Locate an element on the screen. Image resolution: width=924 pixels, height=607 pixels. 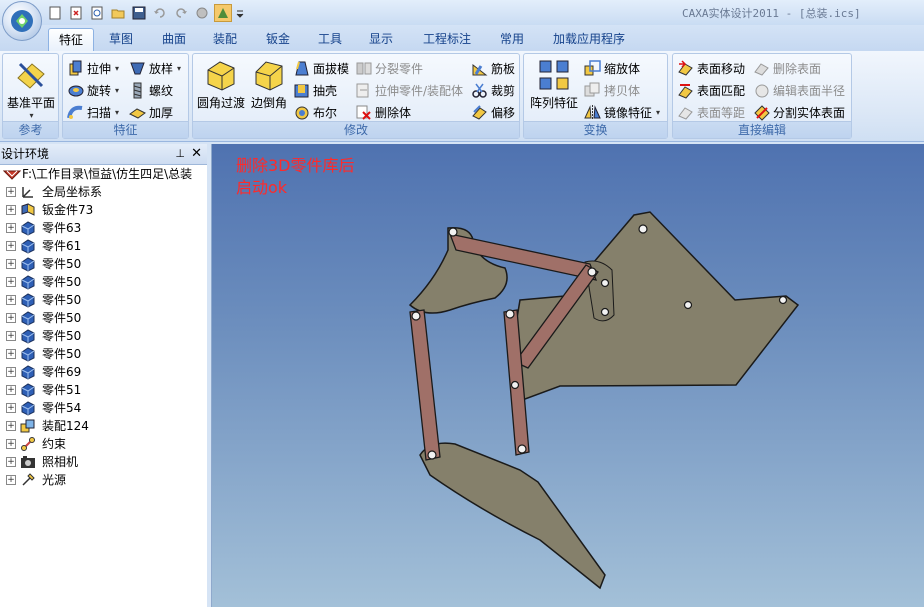
tab-display: 显示 is located at coordinates (381, 39).